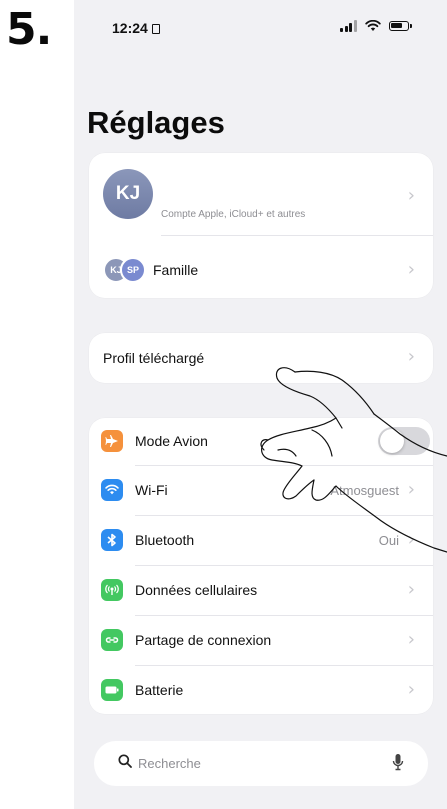  Describe the element at coordinates (159, 690) in the screenshot. I see `setting-label: Batterie` at that location.